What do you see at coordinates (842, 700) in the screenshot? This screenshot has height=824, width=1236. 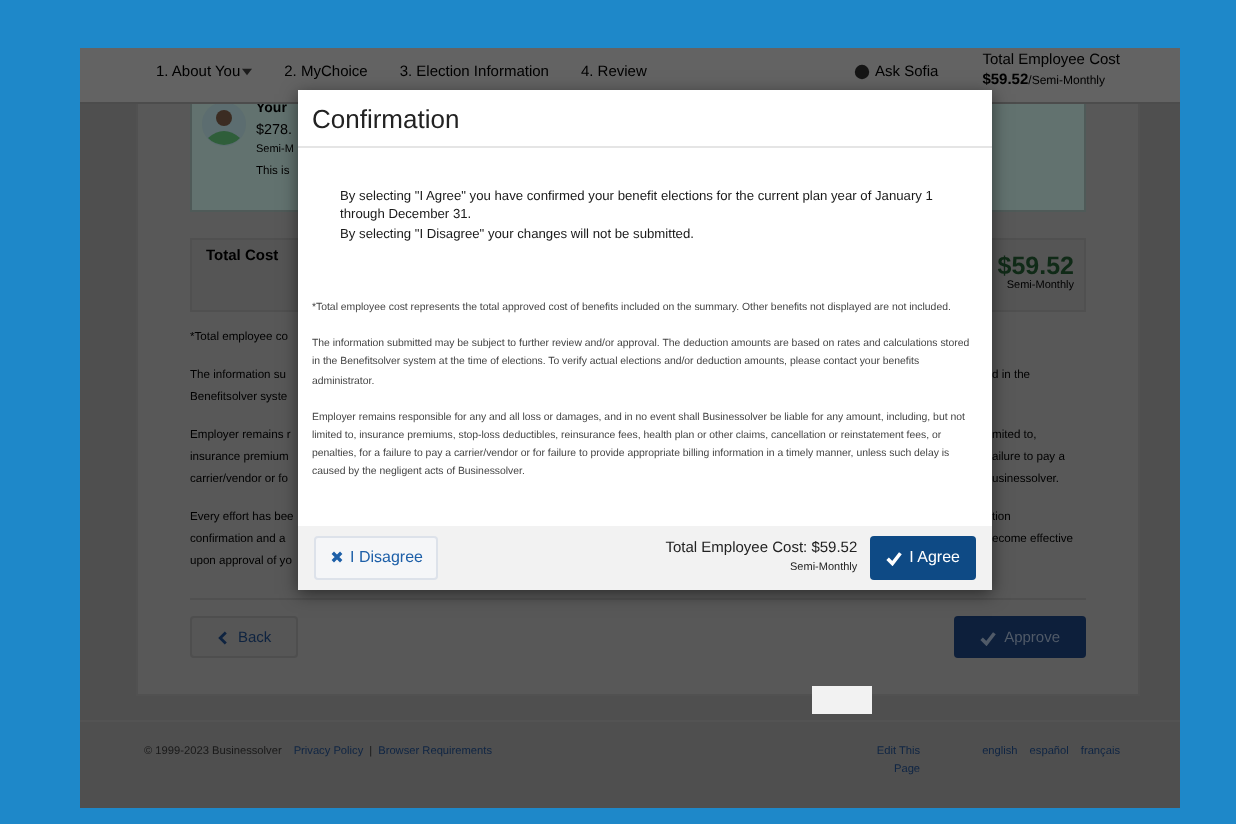 I see `blank-panel` at bounding box center [842, 700].